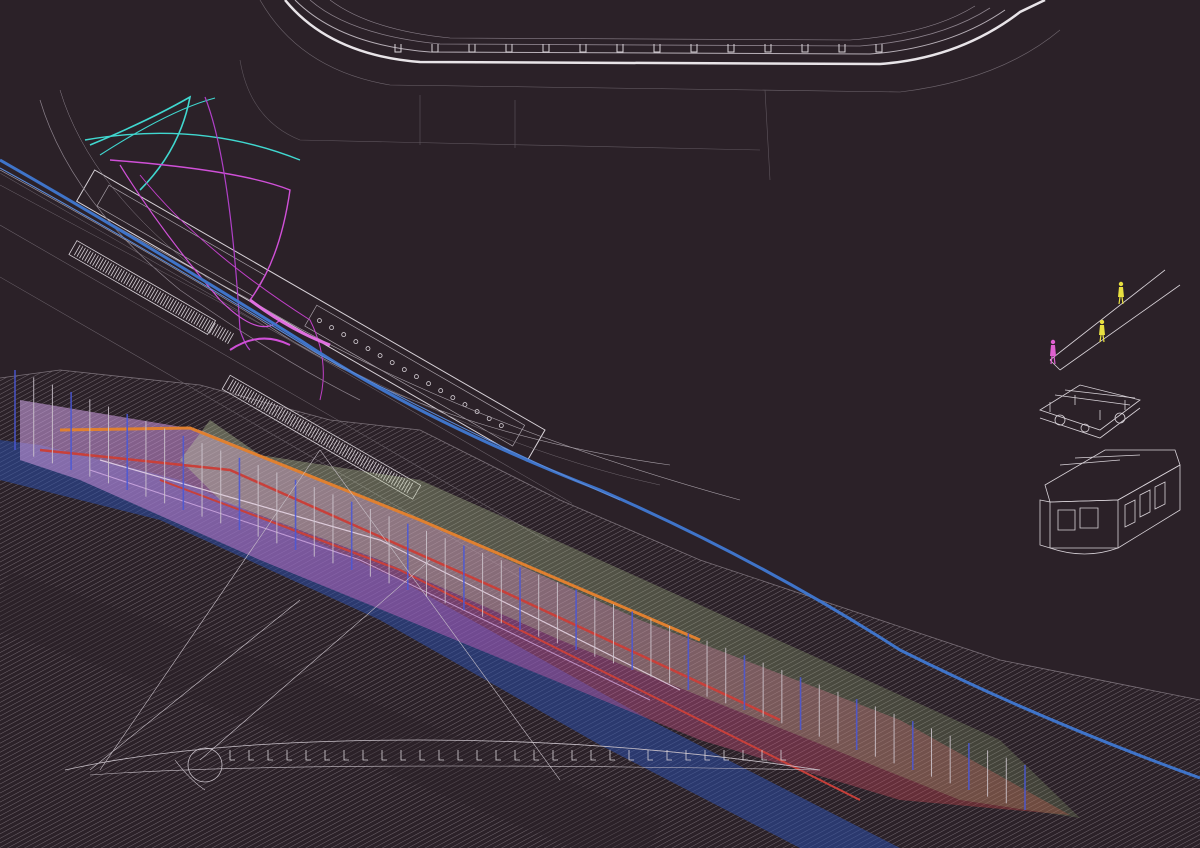 The height and width of the screenshot is (848, 1200). What do you see at coordinates (1090, 411) in the screenshot?
I see `bogie-drawing` at bounding box center [1090, 411].